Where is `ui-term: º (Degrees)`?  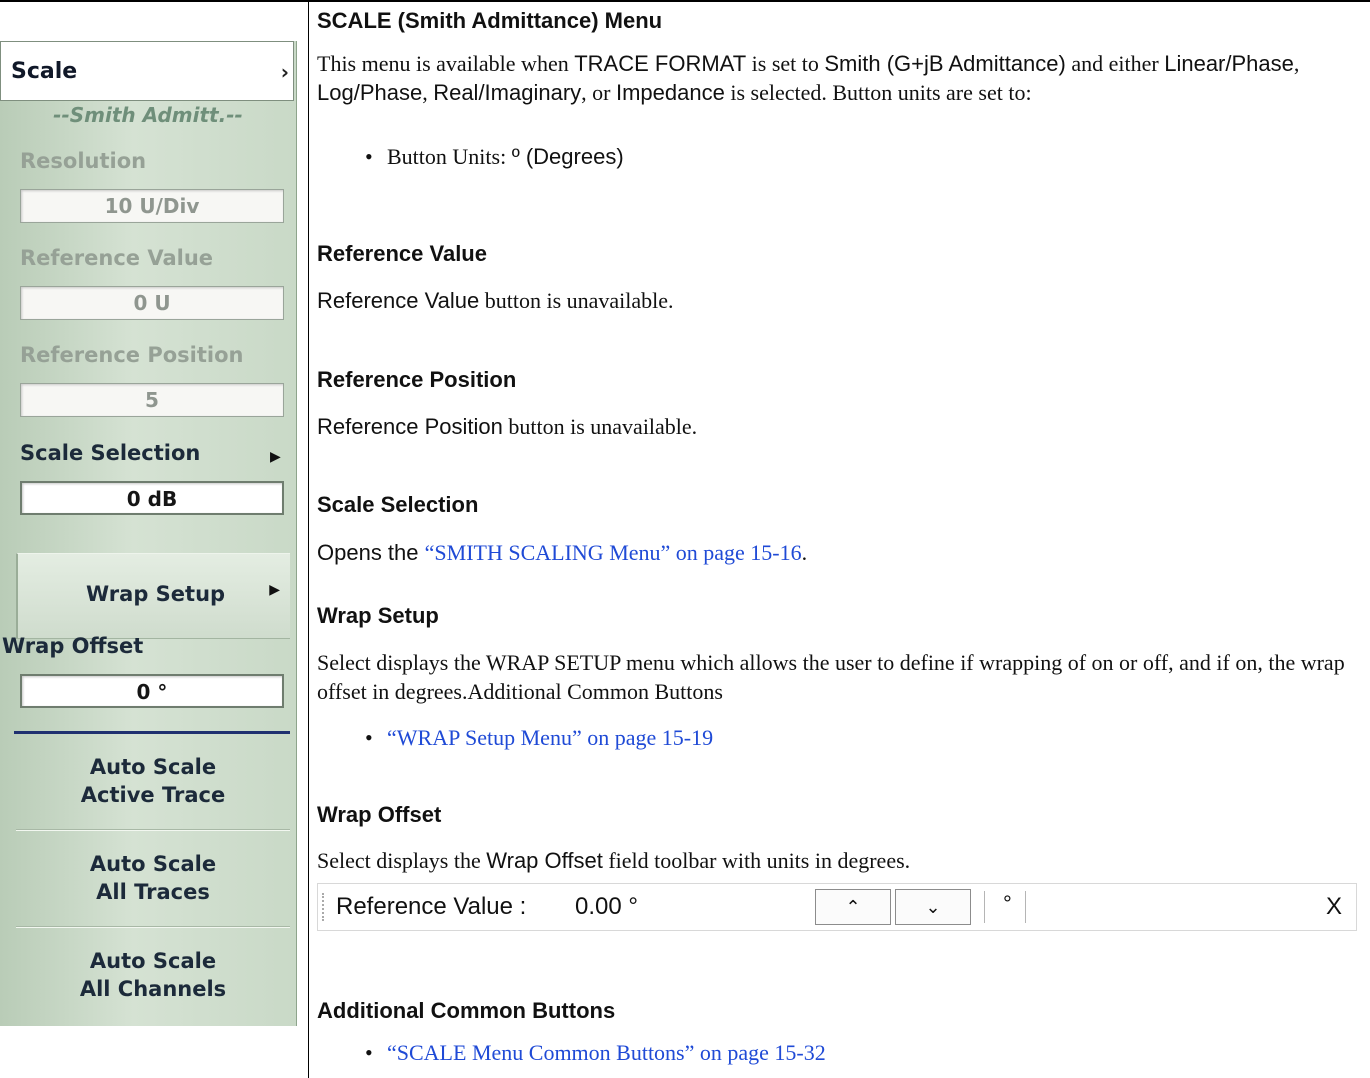 ui-term: º (Degrees) is located at coordinates (567, 156).